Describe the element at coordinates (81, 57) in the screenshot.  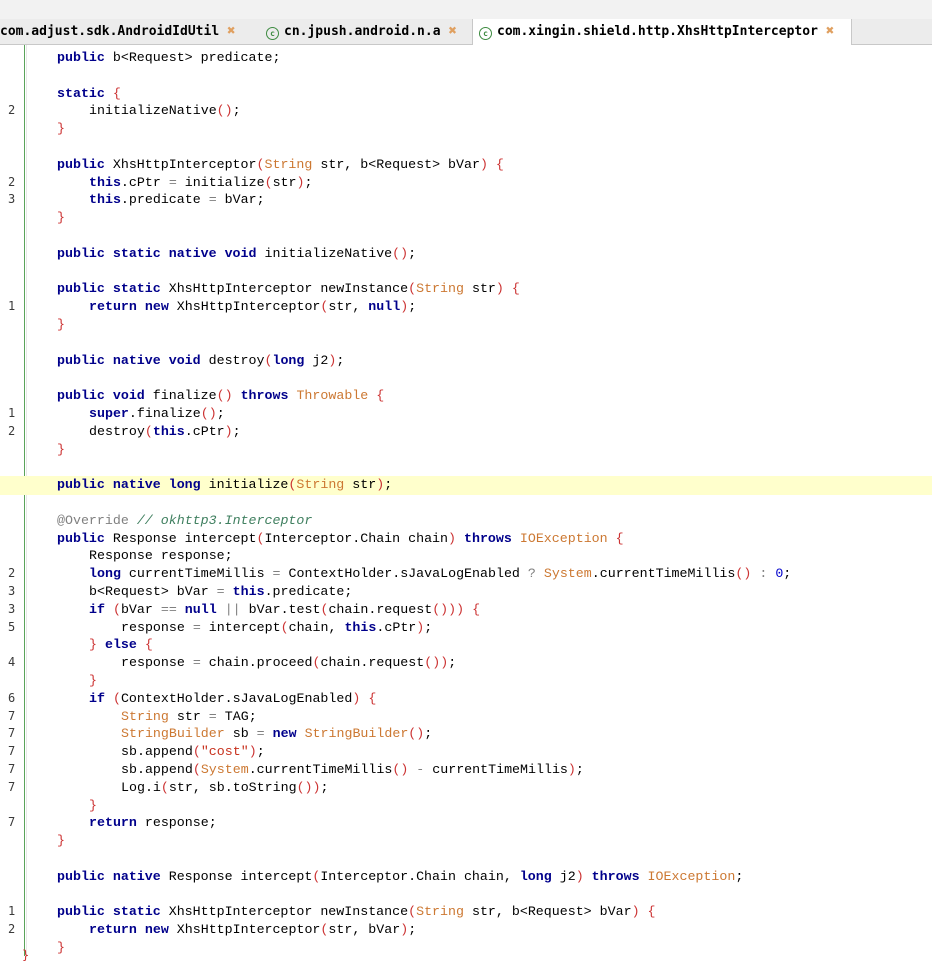
I see `code-token: public` at that location.